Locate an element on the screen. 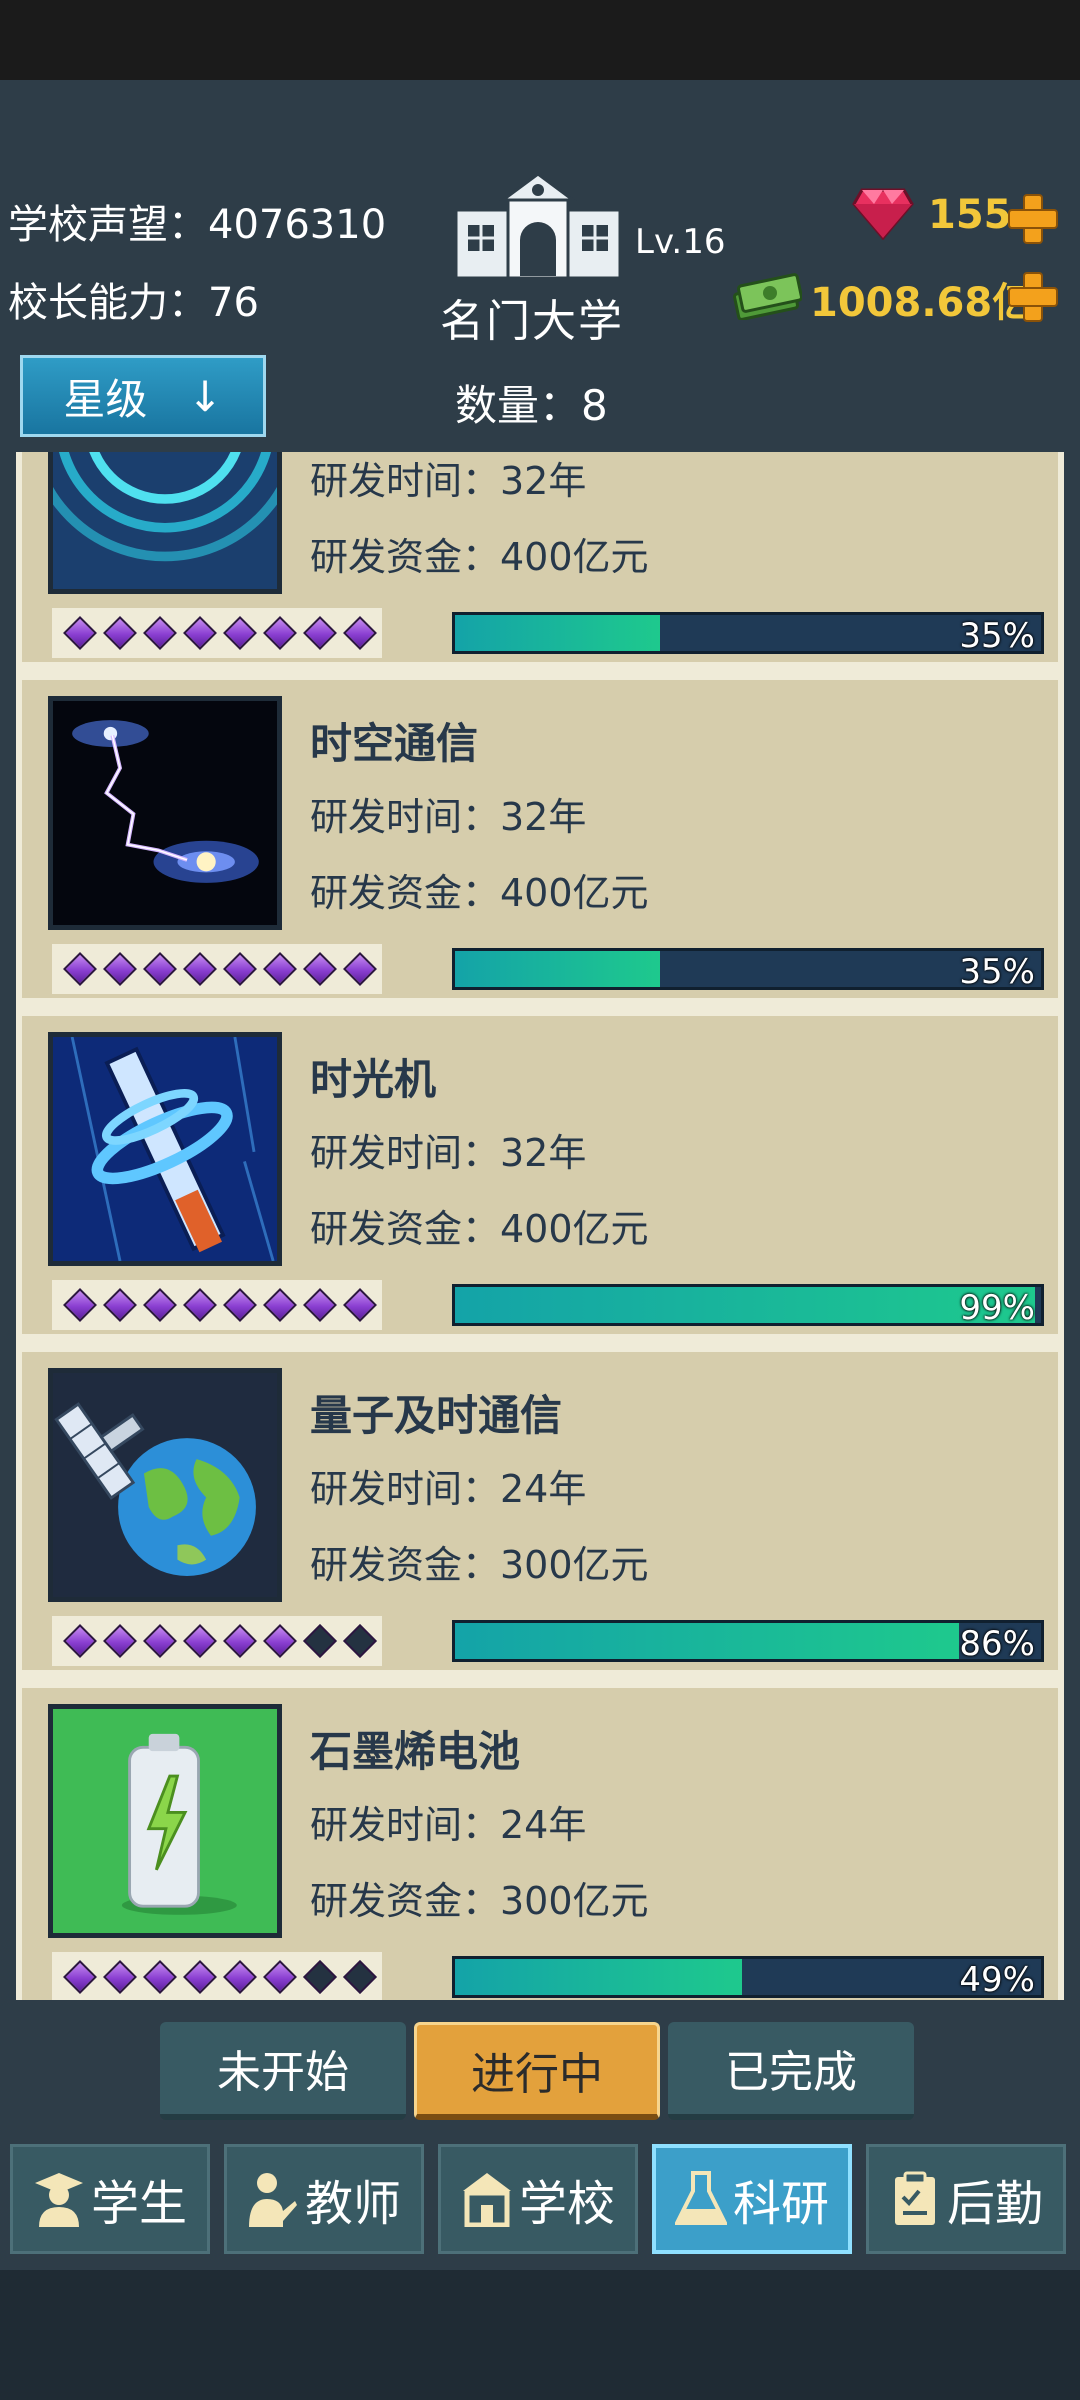  tab-label: 学生 is located at coordinates (138, 2204).